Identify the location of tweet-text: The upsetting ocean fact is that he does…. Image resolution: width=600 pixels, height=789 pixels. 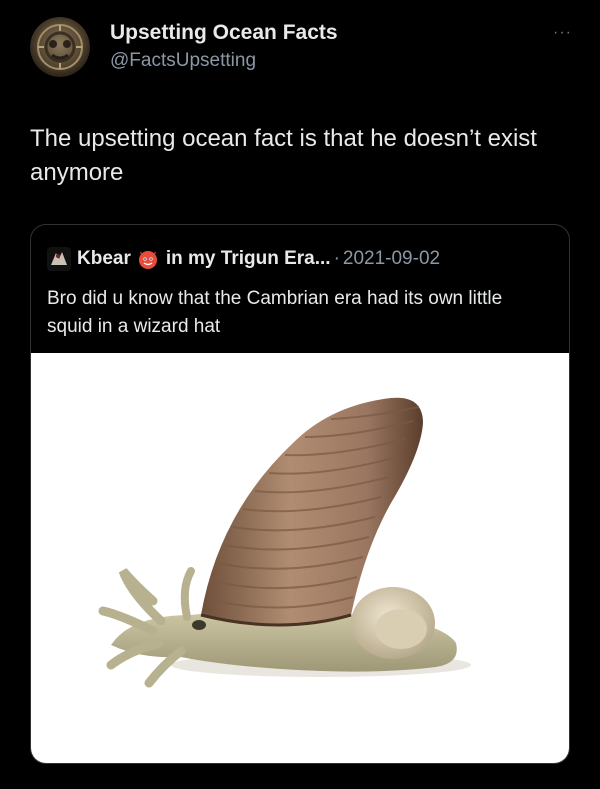
(283, 155).